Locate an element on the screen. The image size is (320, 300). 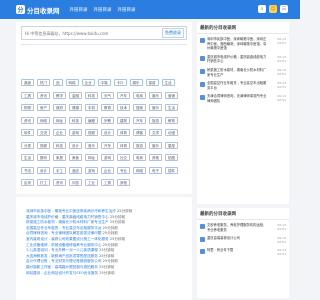
category-tag: 数码 is located at coordinates (43, 157).